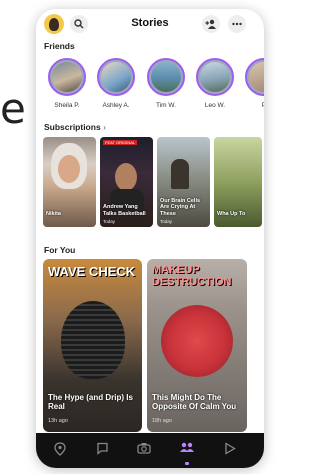  I want to click on subscription-caption: Wha Up To, so click(231, 213).